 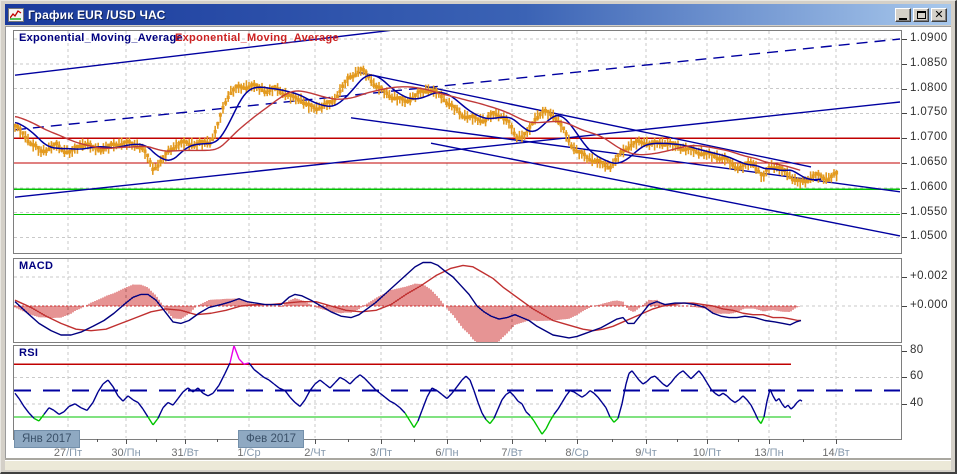 I want to click on ema-red-label: Exponential_Moving_Average, so click(x=257, y=38).